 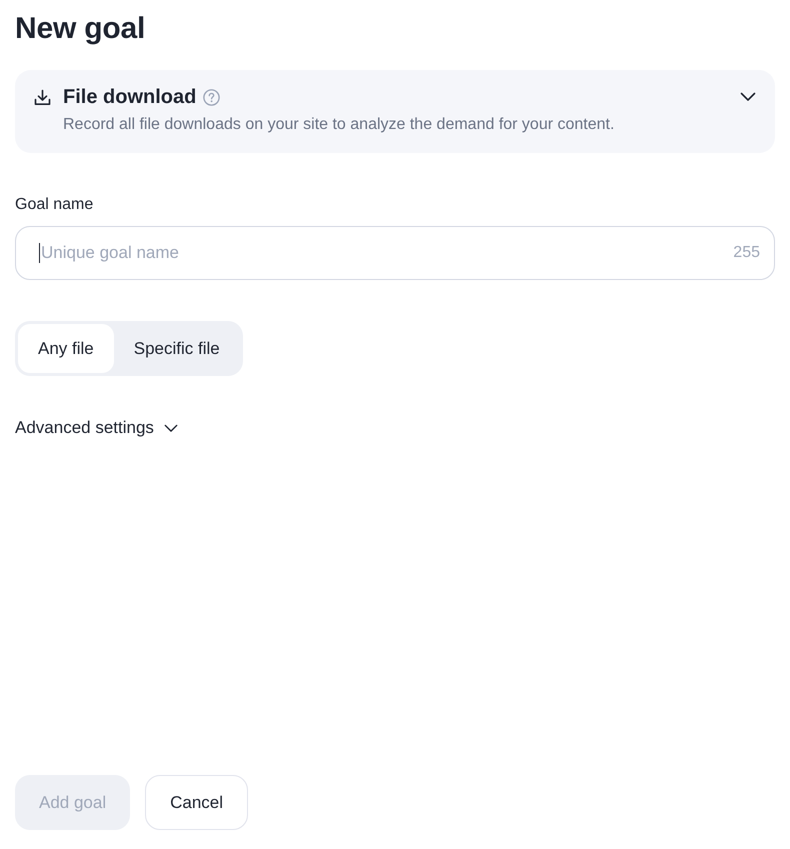 I want to click on advanced-settings-toggle: Advanced settings, so click(x=96, y=428).